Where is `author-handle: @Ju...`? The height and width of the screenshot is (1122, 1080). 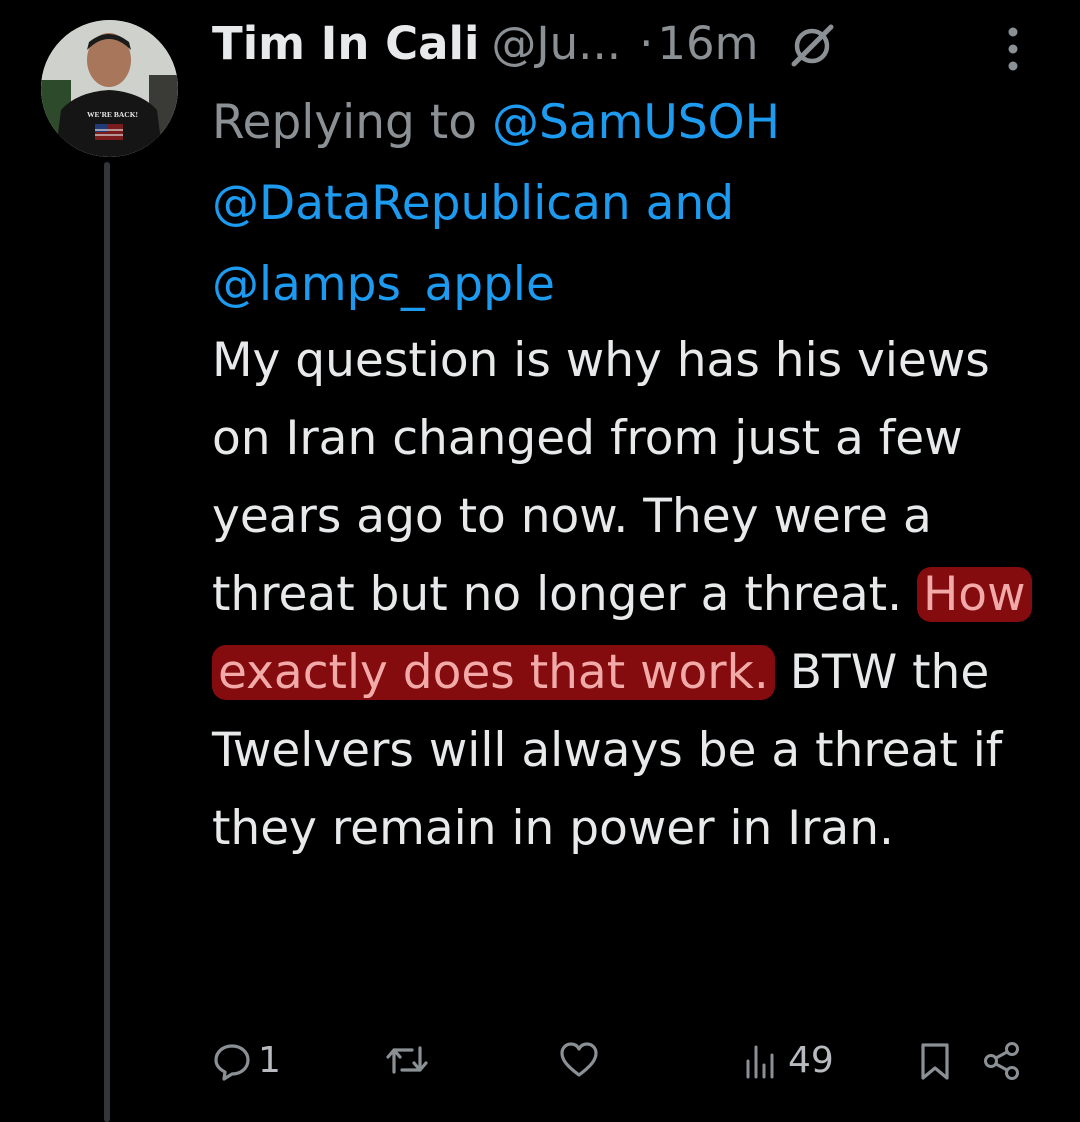
author-handle: @Ju... is located at coordinates (556, 44).